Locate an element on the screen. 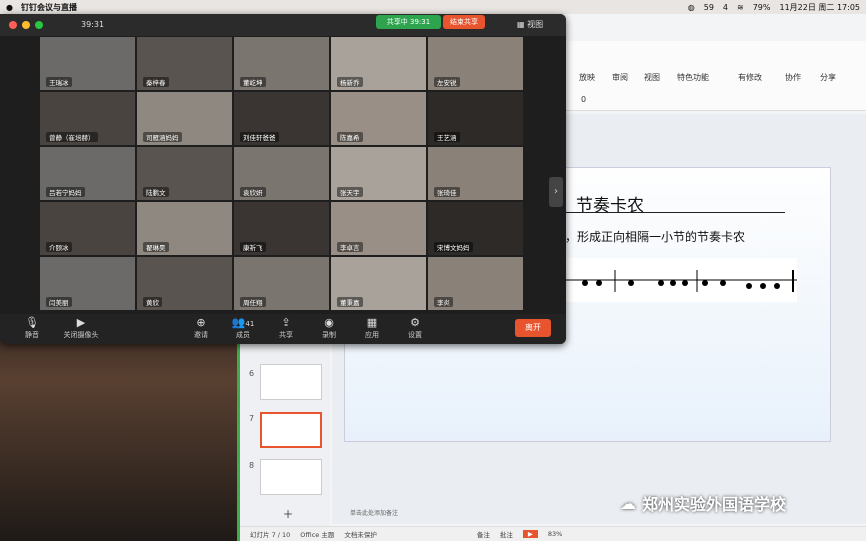  next-page-arrow-icon: › is located at coordinates (556, 192).